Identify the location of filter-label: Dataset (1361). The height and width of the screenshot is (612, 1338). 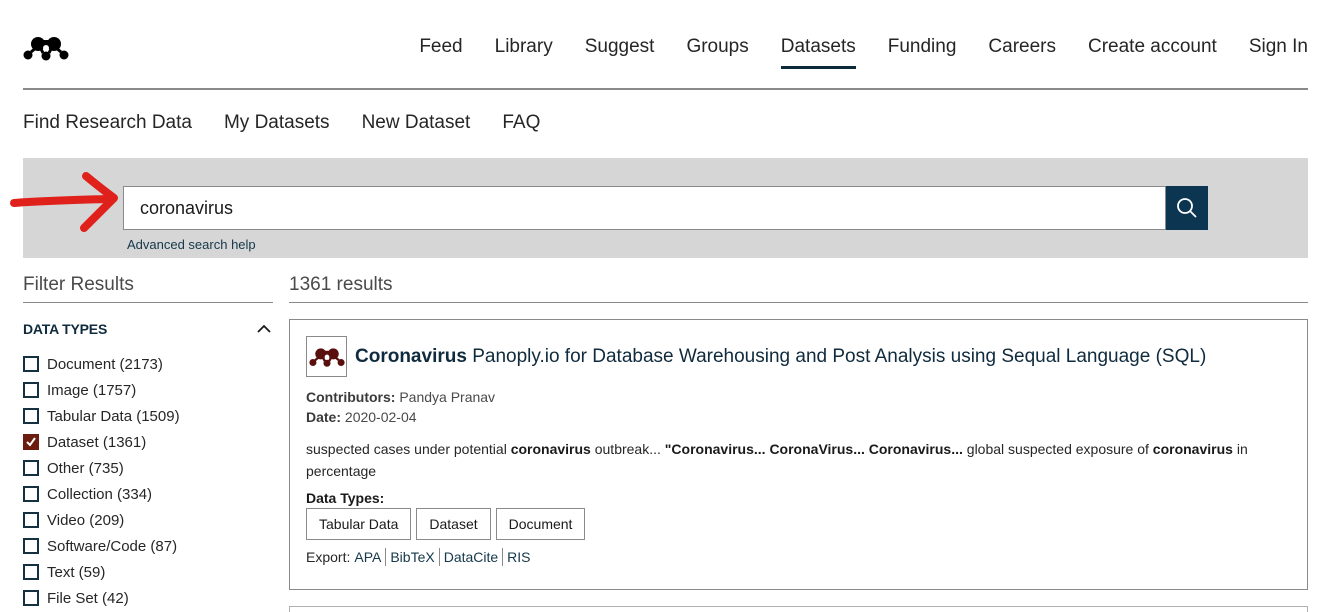
(97, 442).